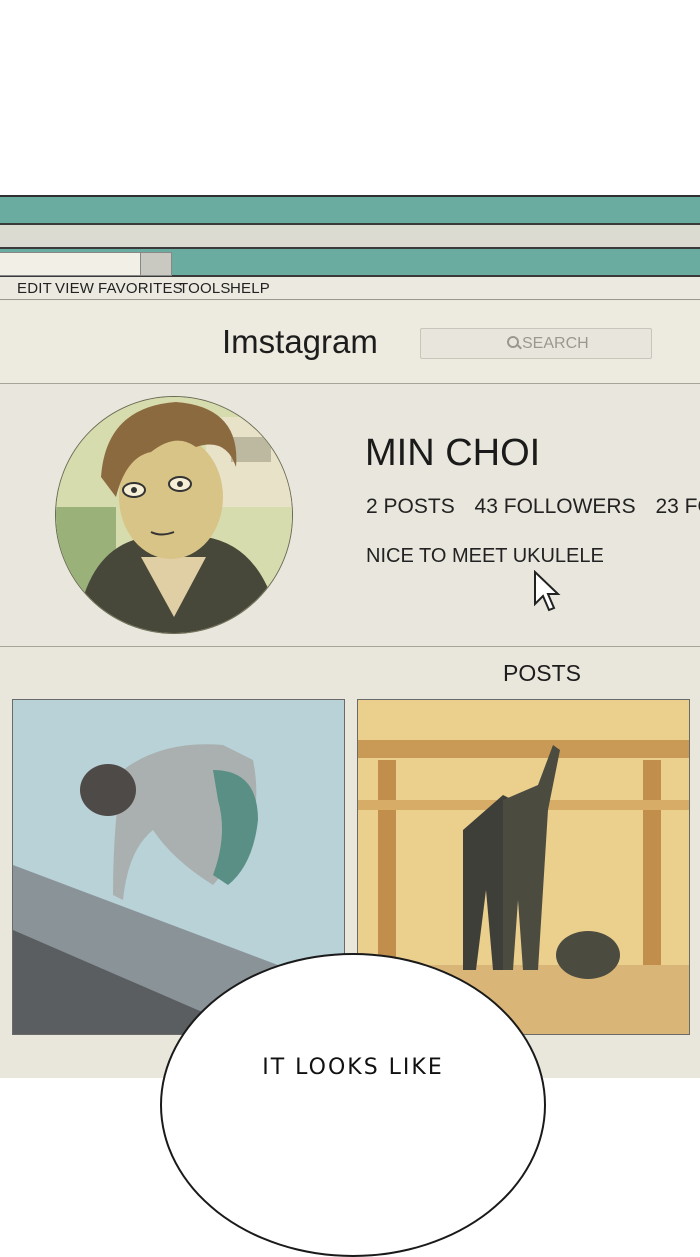  I want to click on title-bar, so click(350, 211).